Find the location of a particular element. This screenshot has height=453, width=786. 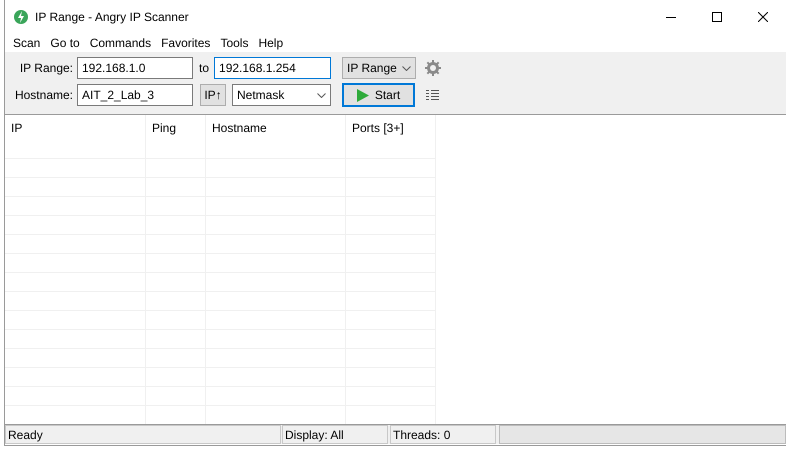

netmask-dropdown: Netmask is located at coordinates (281, 95).